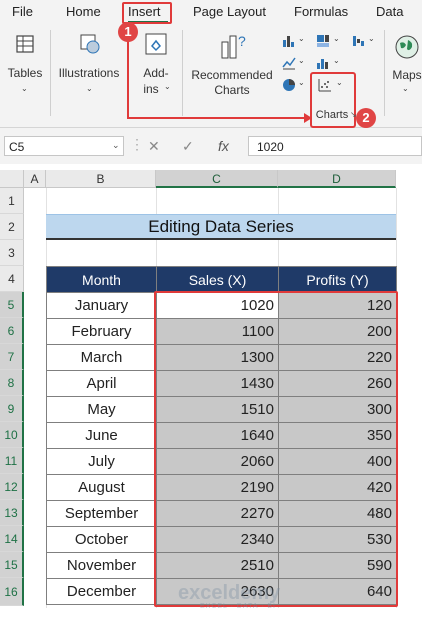  Describe the element at coordinates (101, 357) in the screenshot. I see `month-cell: March` at that location.